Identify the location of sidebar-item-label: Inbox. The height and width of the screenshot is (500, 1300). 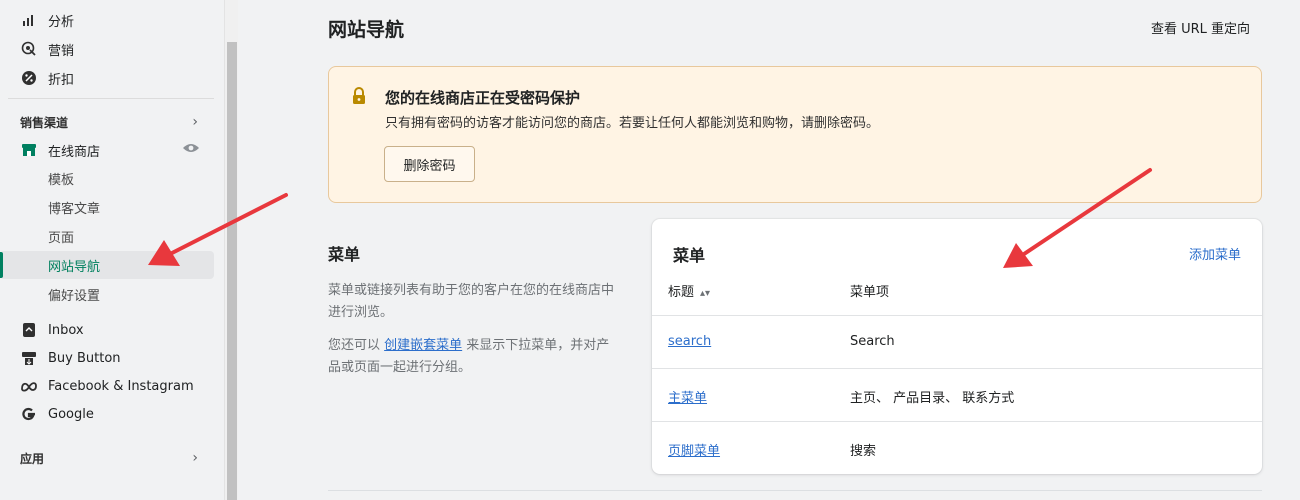
(66, 330).